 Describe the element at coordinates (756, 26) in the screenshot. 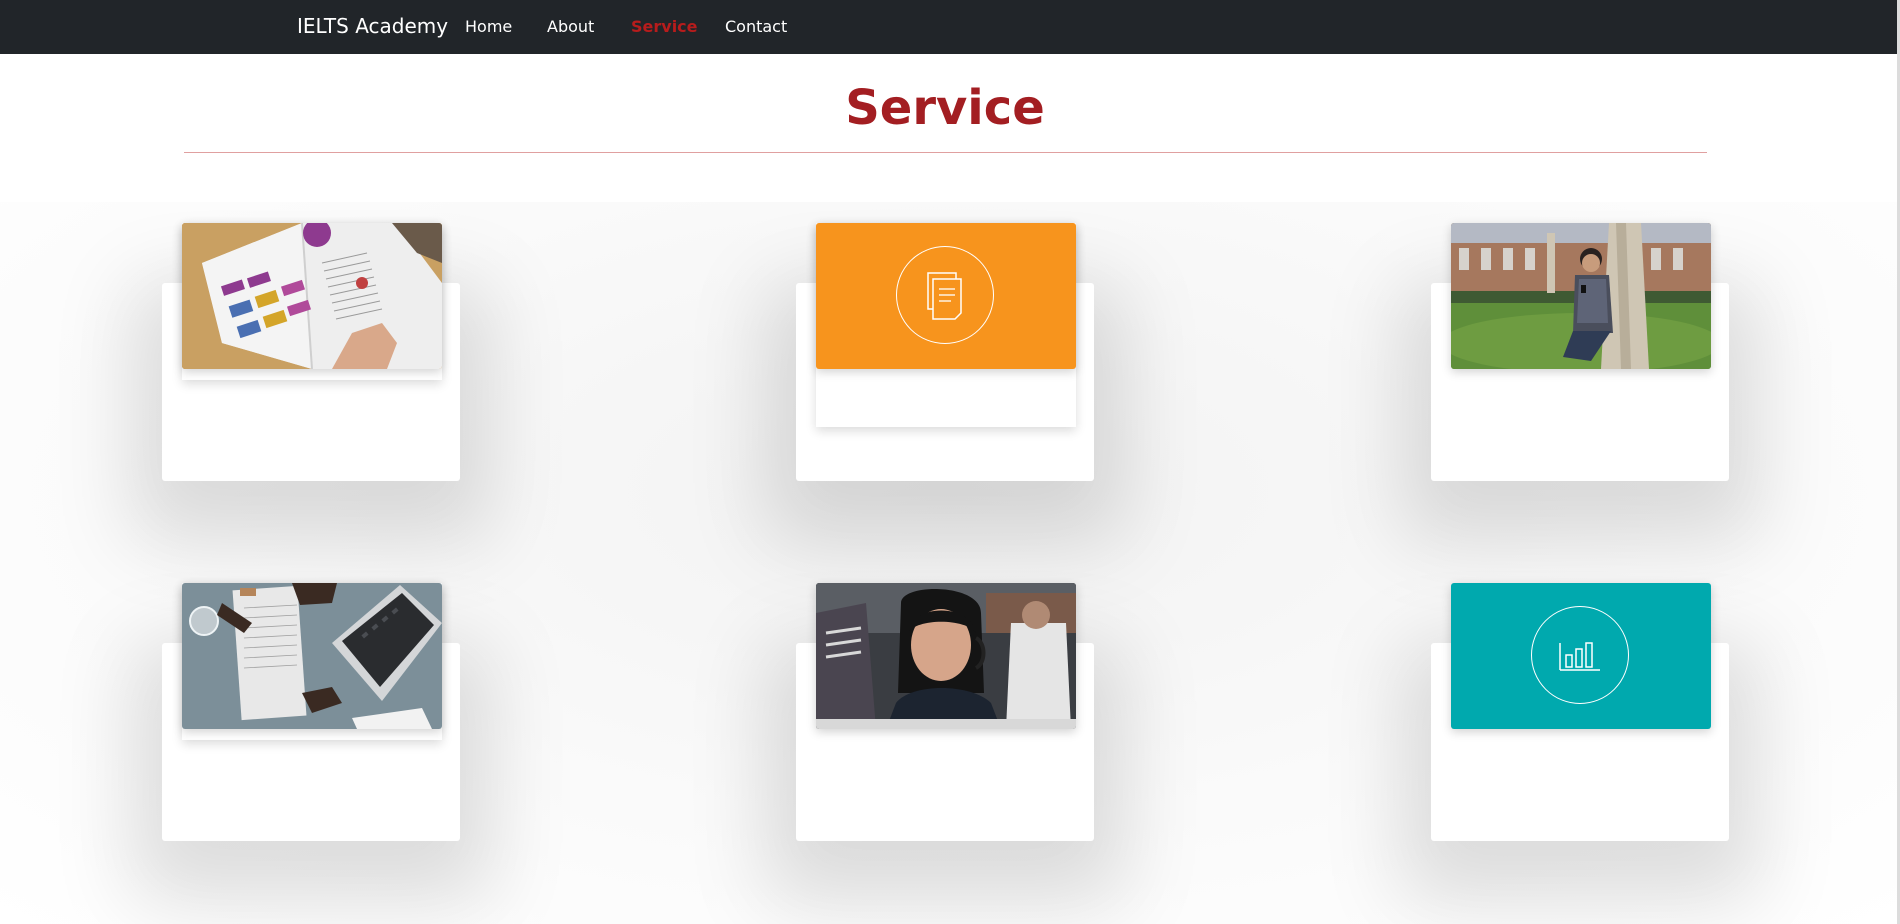

I see `nav-link-contact: Contact` at that location.